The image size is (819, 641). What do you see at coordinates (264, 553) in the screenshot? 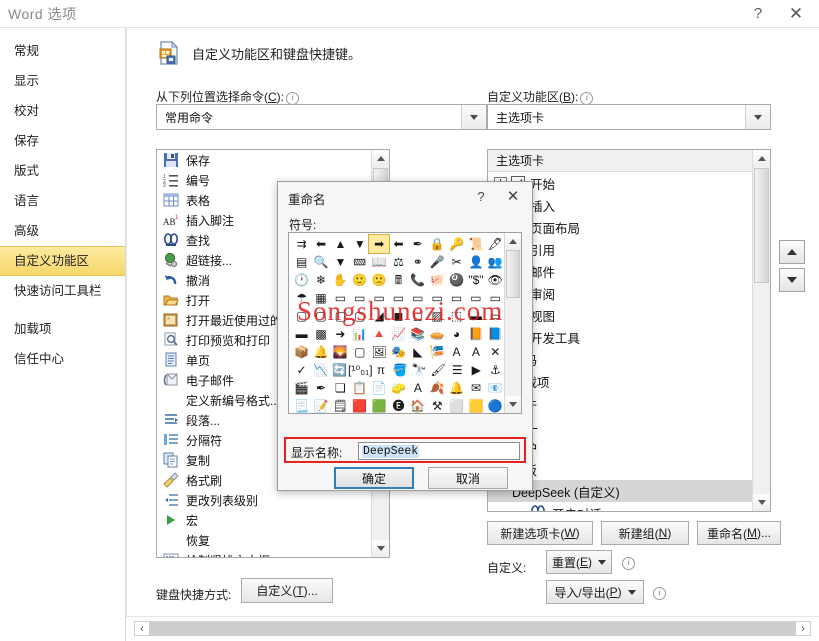
I see `list-item: 绘制竖排文本框` at bounding box center [264, 553].